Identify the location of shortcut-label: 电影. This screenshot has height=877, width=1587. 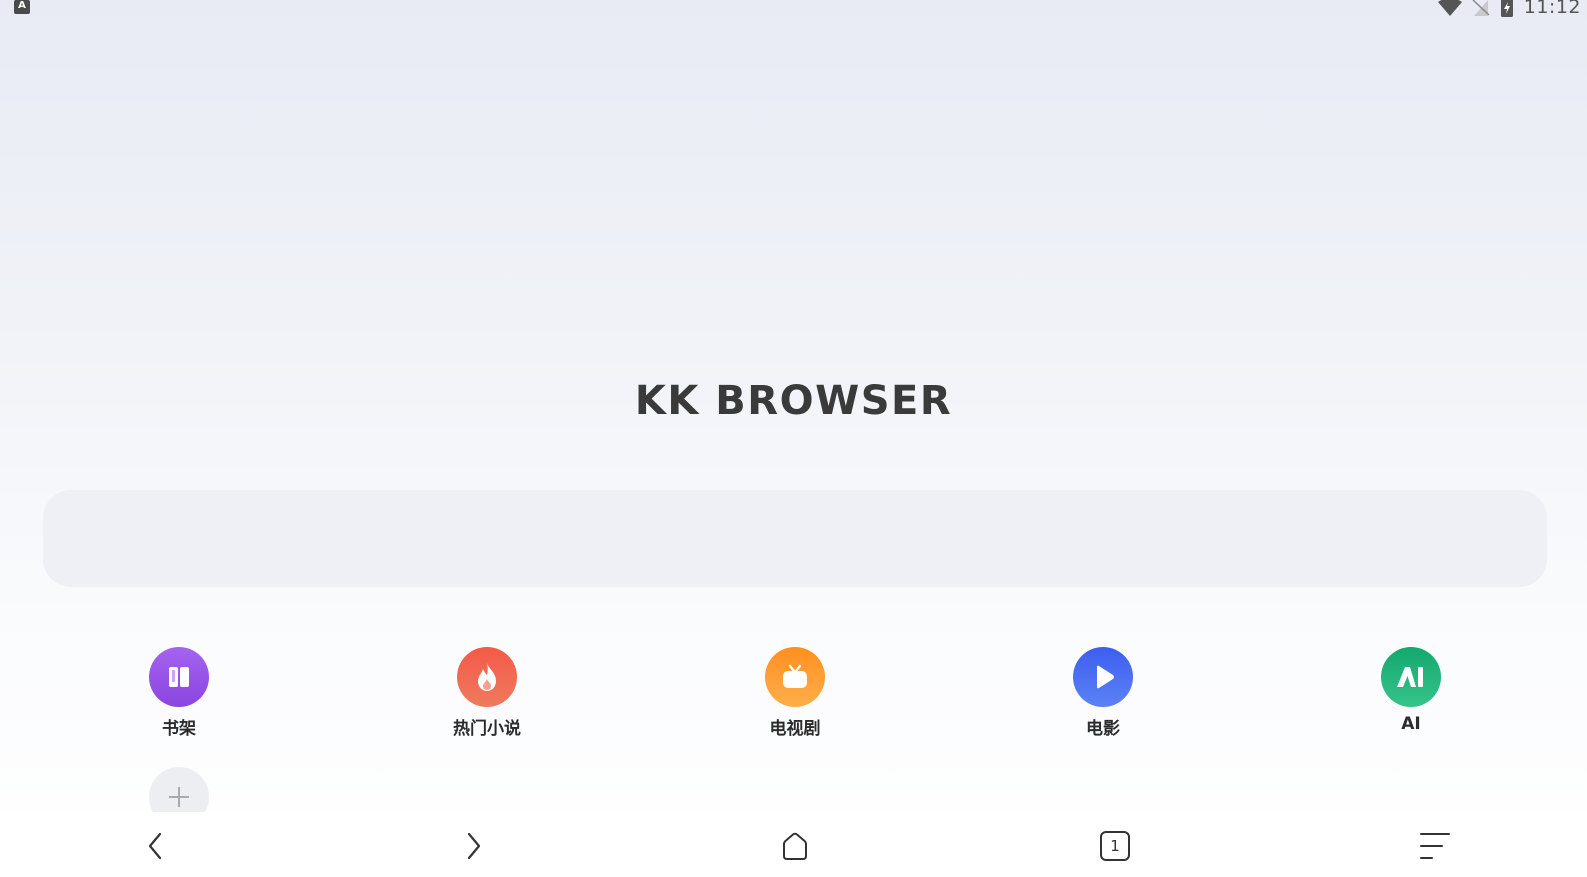
(1103, 729).